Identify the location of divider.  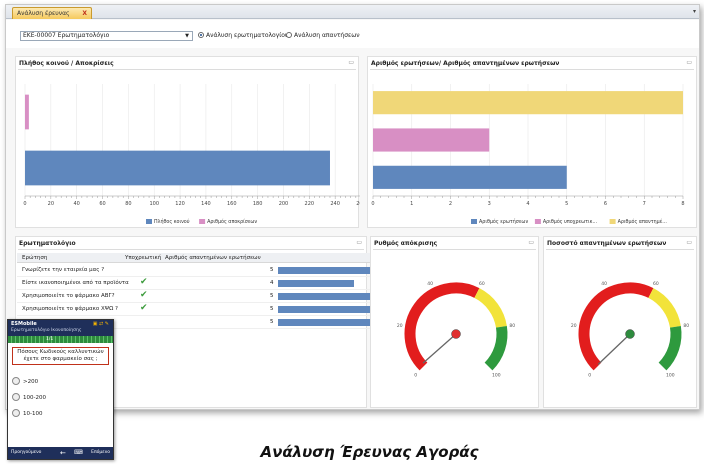
(191, 249).